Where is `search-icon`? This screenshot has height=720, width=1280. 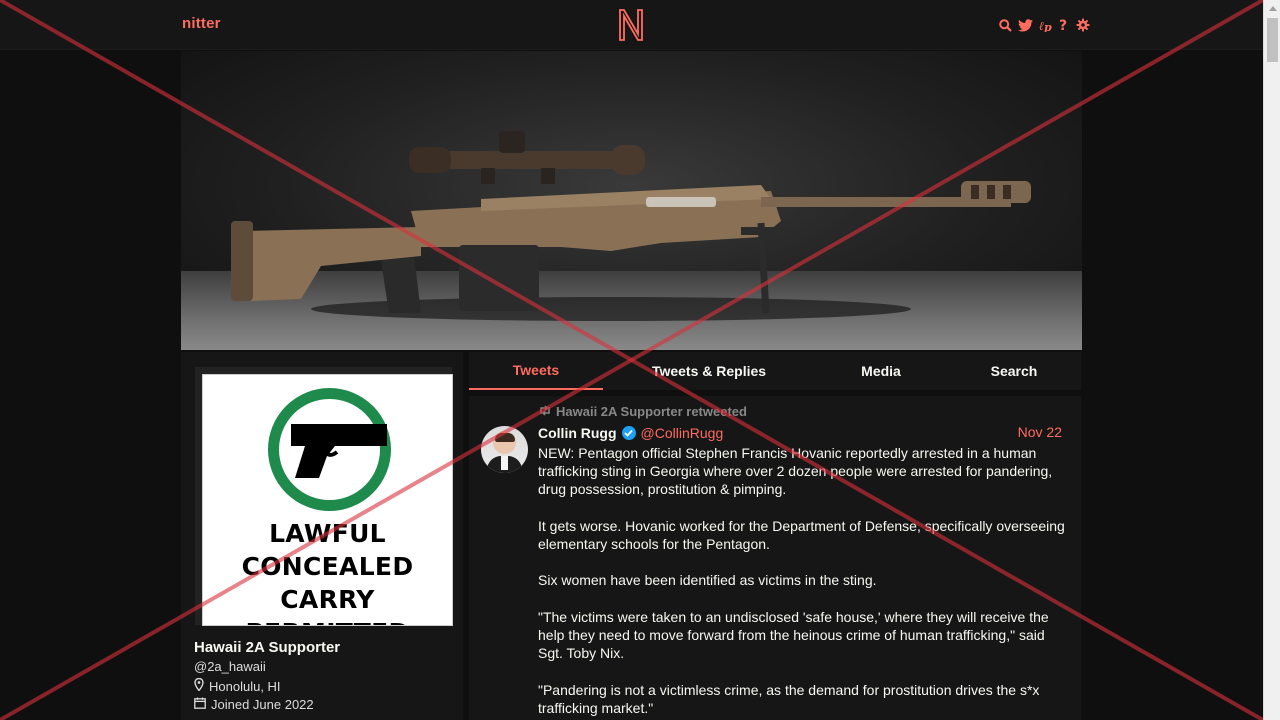 search-icon is located at coordinates (1005, 25).